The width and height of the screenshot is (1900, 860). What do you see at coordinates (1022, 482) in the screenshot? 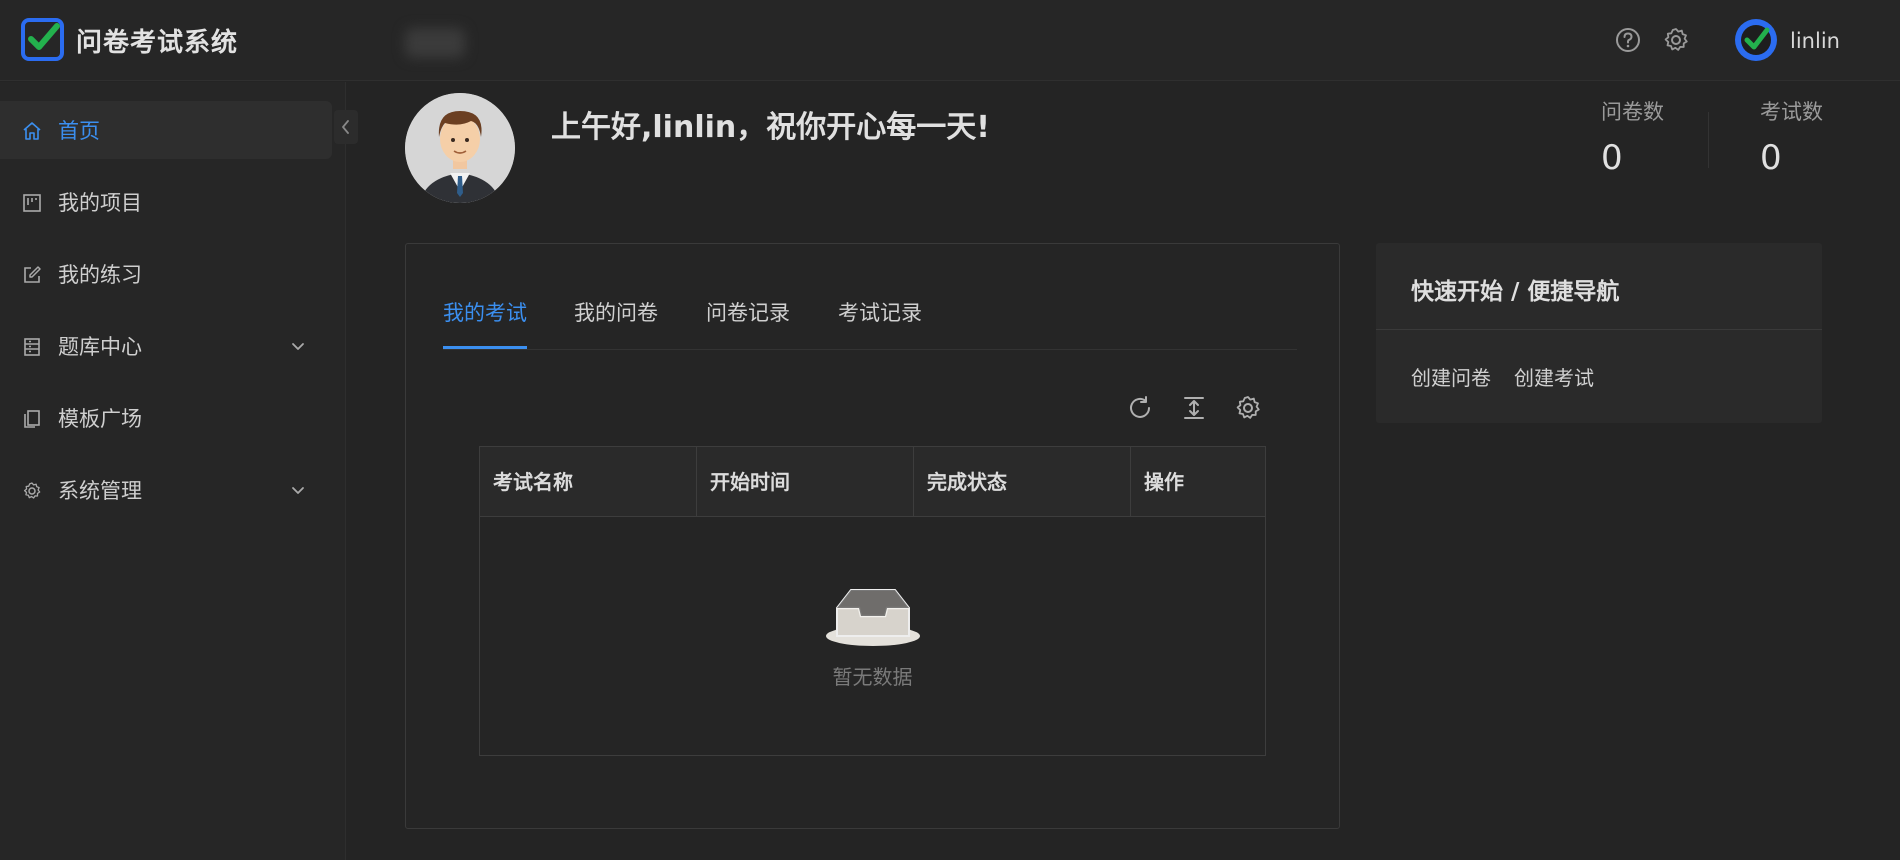
I see `column-header-status: 完成状态` at bounding box center [1022, 482].